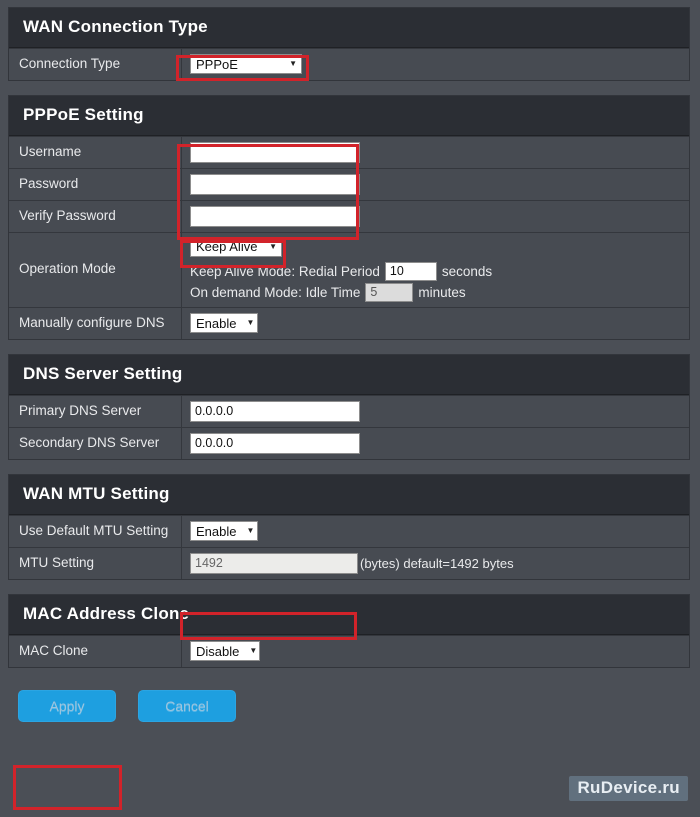  Describe the element at coordinates (246, 64) in the screenshot. I see `connection-type-select: PPPoE ▼` at that location.